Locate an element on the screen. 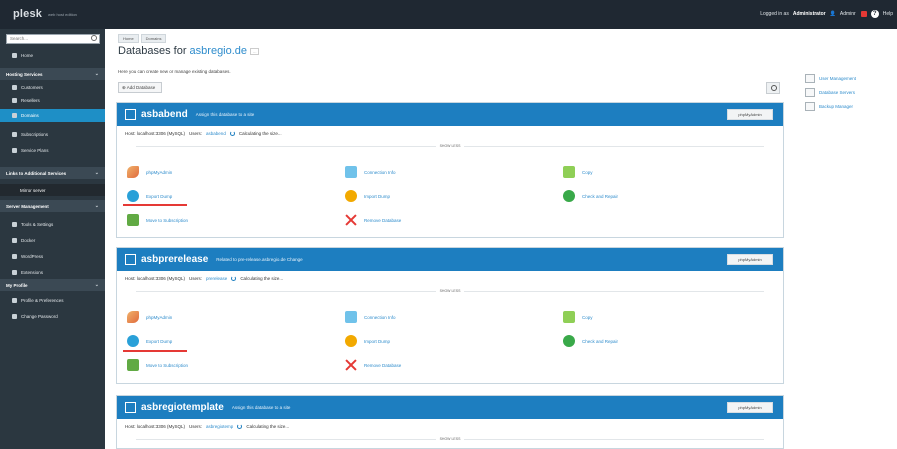 This screenshot has width=897, height=449. search-icon is located at coordinates (94, 38).